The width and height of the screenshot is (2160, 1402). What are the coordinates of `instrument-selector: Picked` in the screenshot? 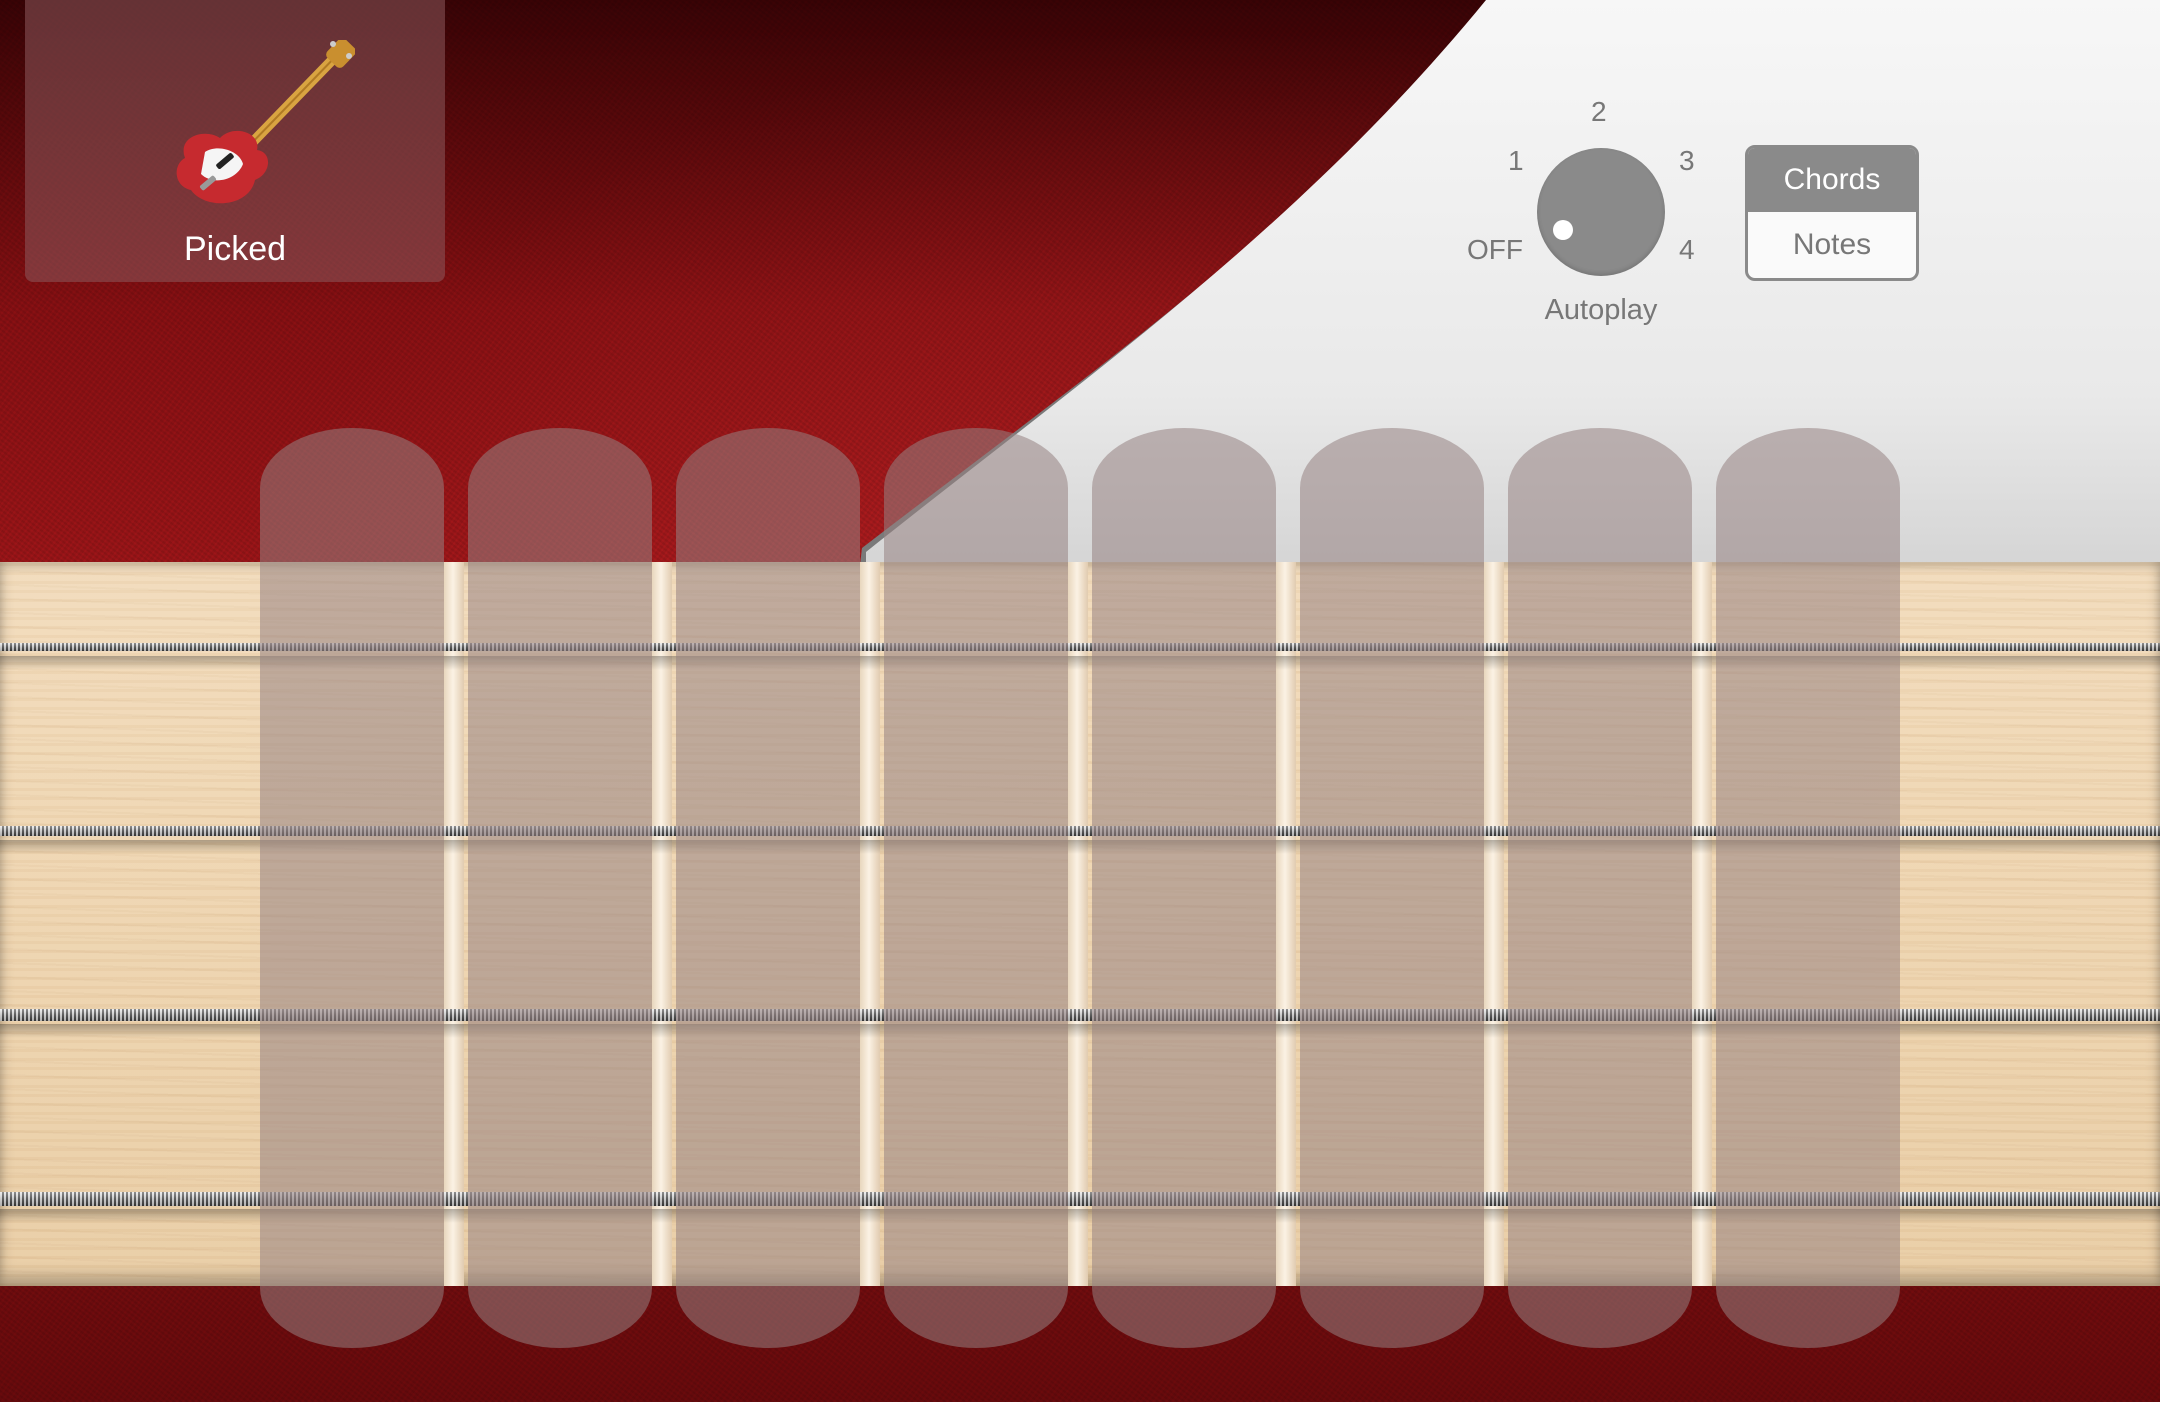 It's located at (235, 141).